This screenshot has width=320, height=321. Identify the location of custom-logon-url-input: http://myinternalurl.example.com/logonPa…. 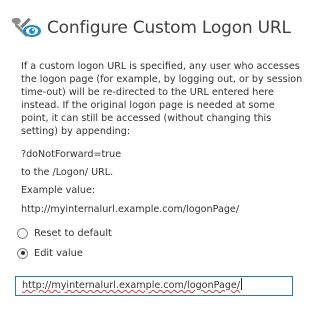
(154, 286).